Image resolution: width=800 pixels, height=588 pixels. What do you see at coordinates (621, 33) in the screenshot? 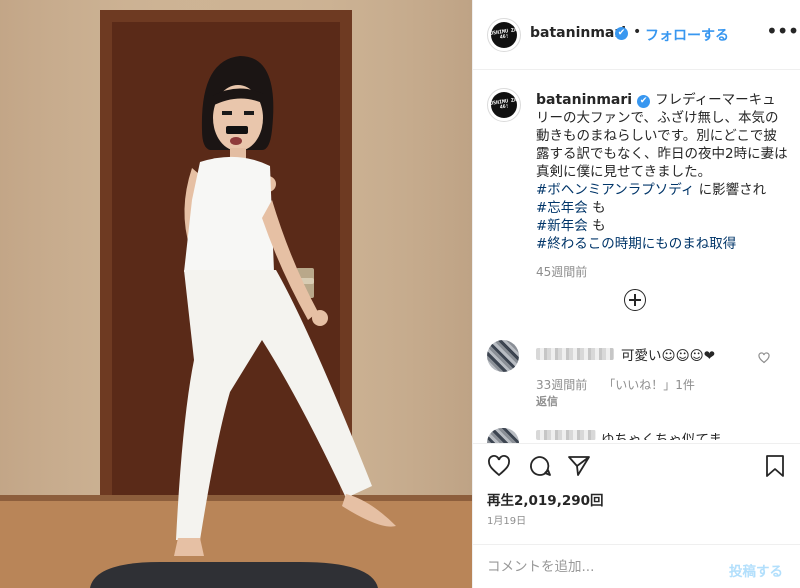
I see `verified-icon: ✔` at bounding box center [621, 33].